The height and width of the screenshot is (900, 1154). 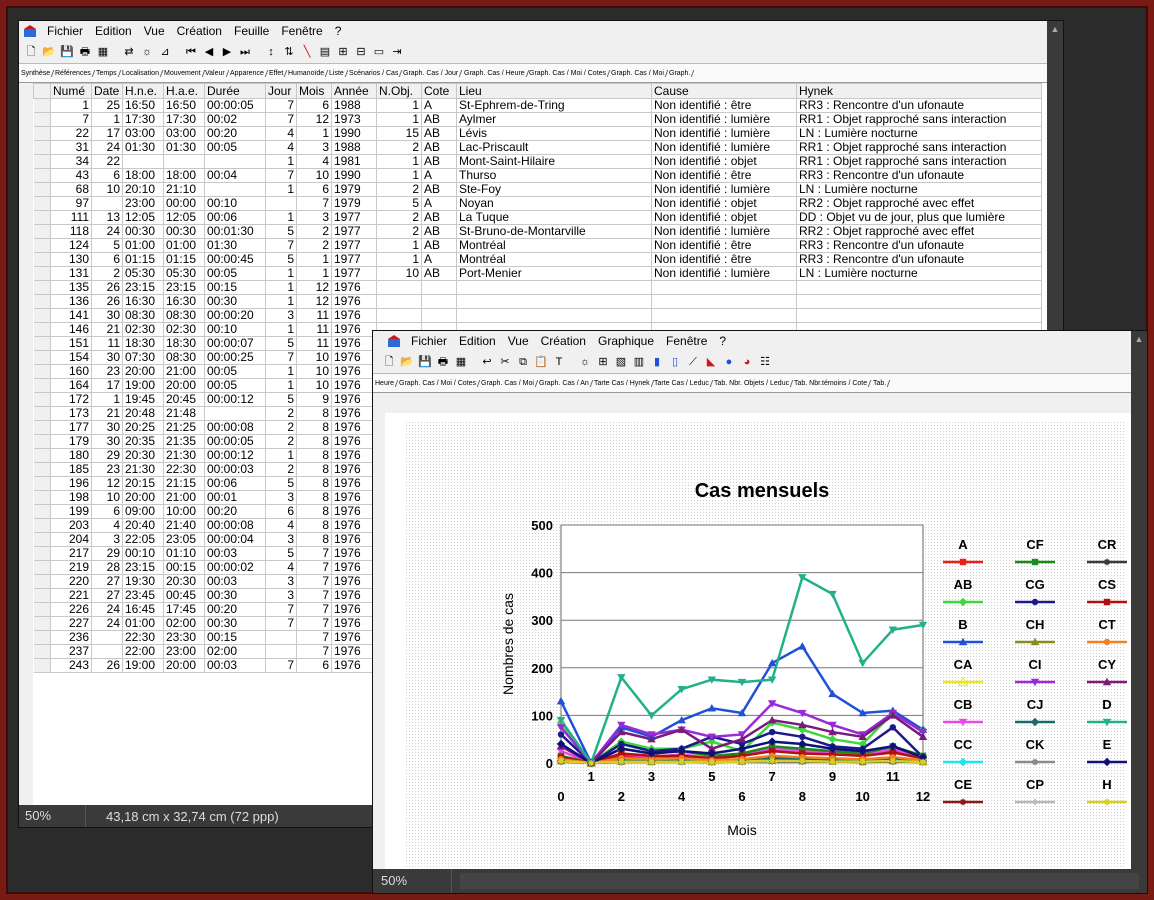 I want to click on table-cell: RR1 : Objet rapproché sans interaction, so click(x=919, y=147).